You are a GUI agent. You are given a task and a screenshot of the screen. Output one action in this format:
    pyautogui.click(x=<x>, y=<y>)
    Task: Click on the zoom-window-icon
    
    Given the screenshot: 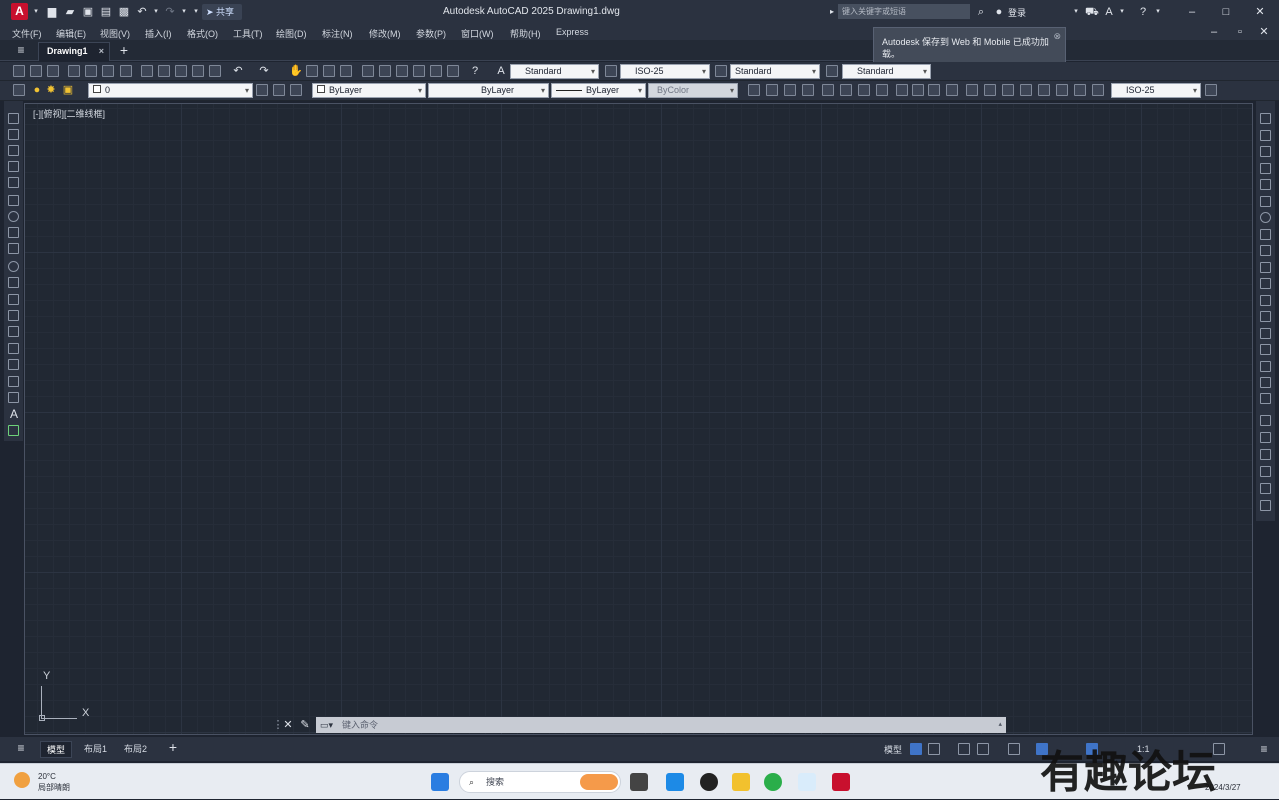 What is the action you would take?
    pyautogui.click(x=329, y=71)
    